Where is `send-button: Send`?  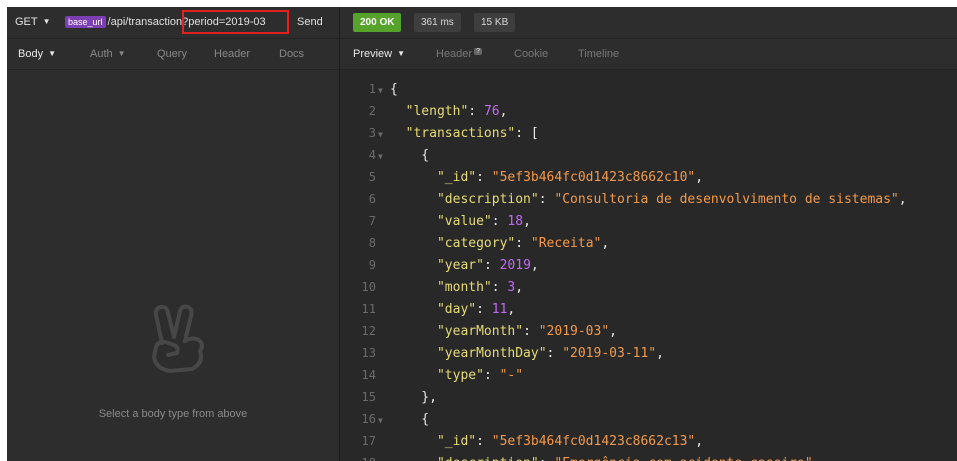 send-button: Send is located at coordinates (310, 22).